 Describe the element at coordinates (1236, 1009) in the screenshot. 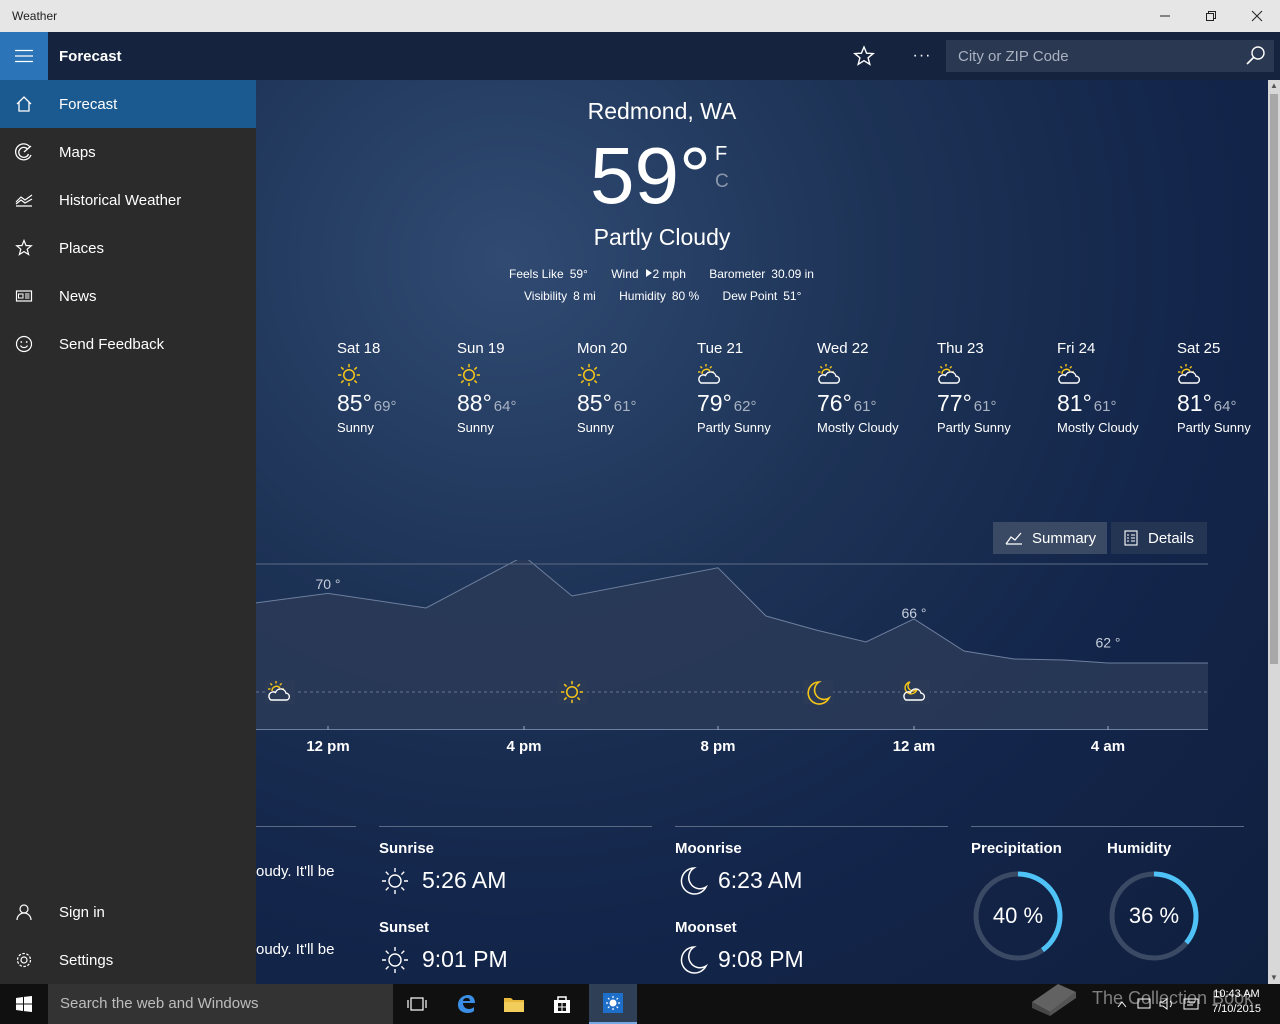

I see `clock-date: 7/10/2015` at that location.